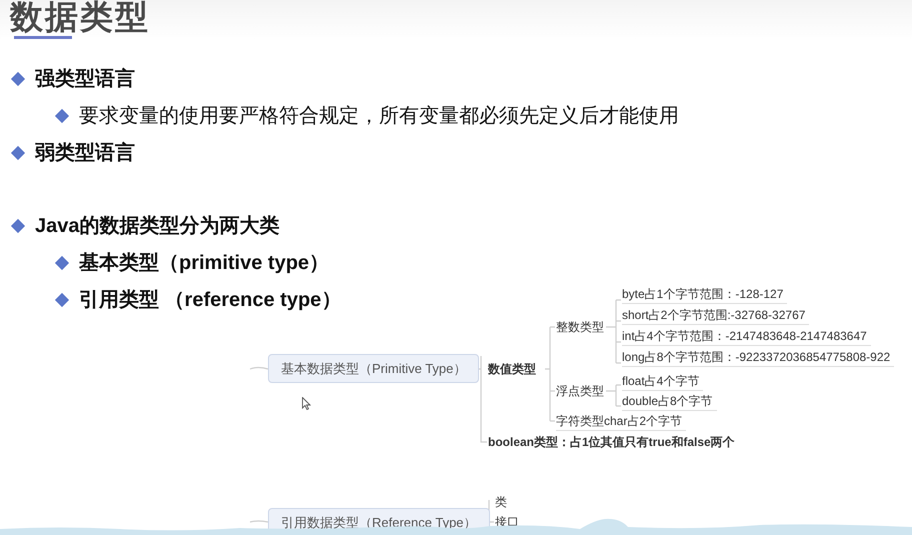 Image resolution: width=912 pixels, height=535 pixels. What do you see at coordinates (669, 402) in the screenshot?
I see `mindmap-leaf: double占8个字节` at bounding box center [669, 402].